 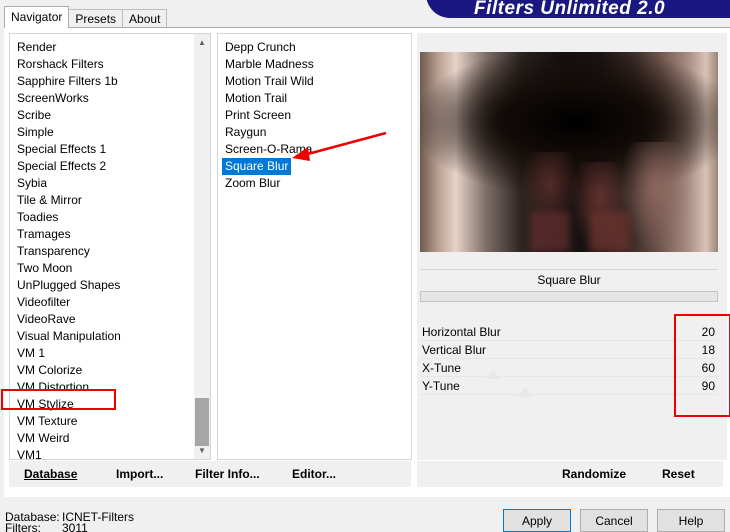 What do you see at coordinates (53, 387) in the screenshot?
I see `category-item: VM Distortion` at bounding box center [53, 387].